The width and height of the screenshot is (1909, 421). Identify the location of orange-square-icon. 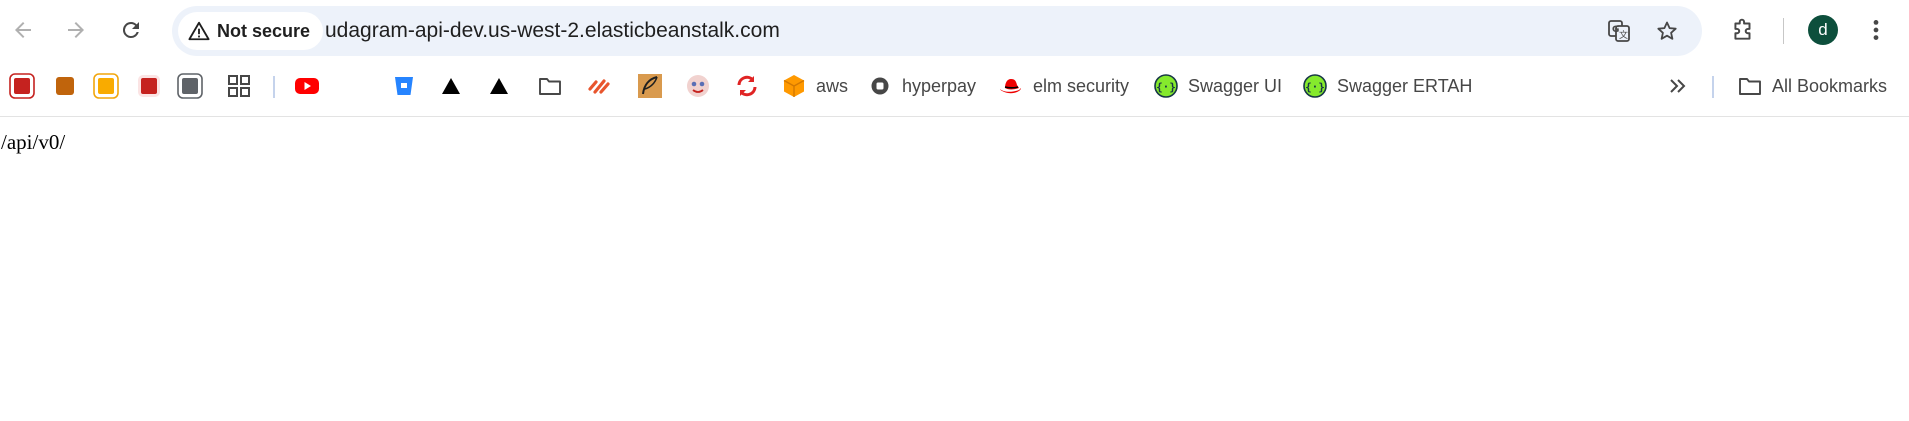
(65, 86).